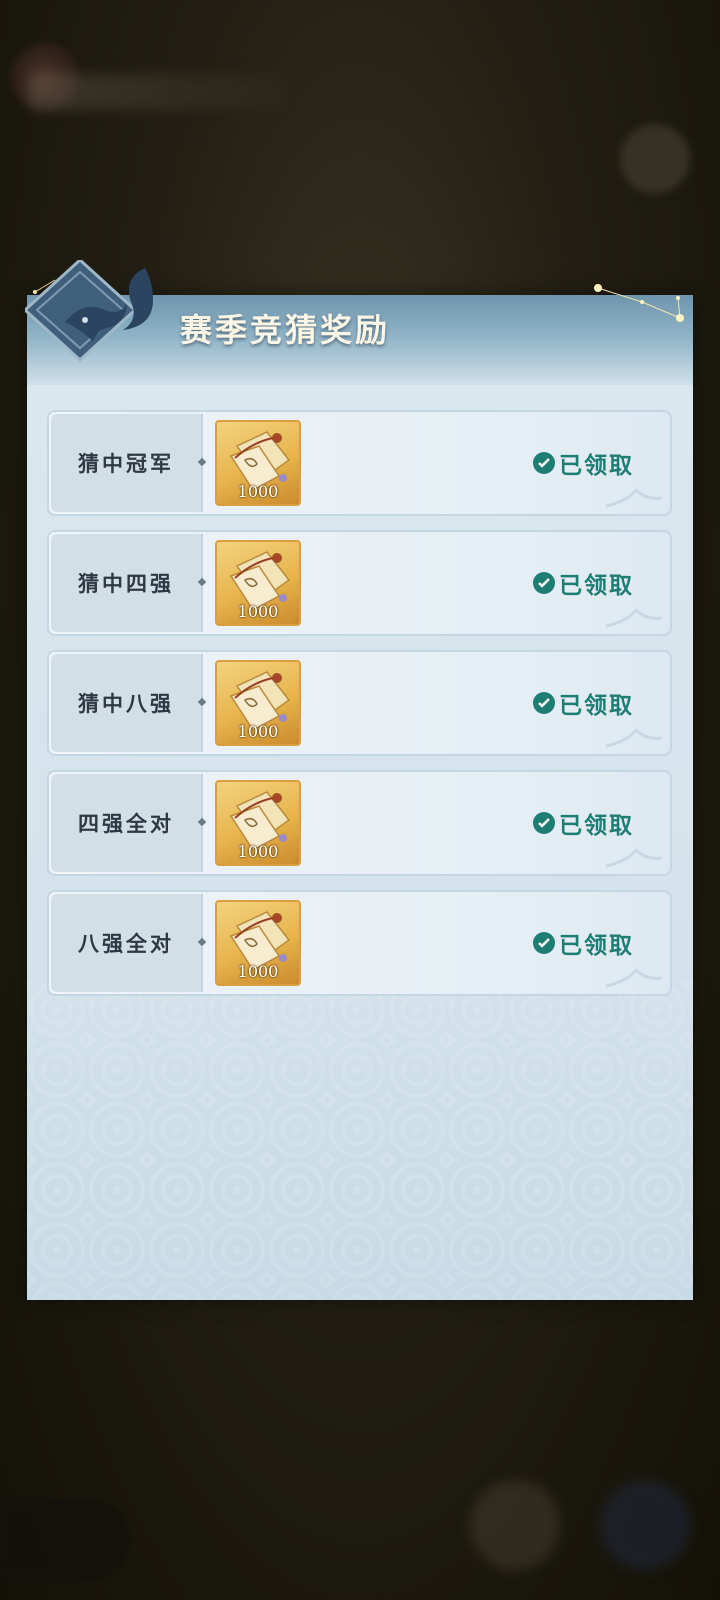  I want to click on background-bottom-left-button, so click(65, 1540).